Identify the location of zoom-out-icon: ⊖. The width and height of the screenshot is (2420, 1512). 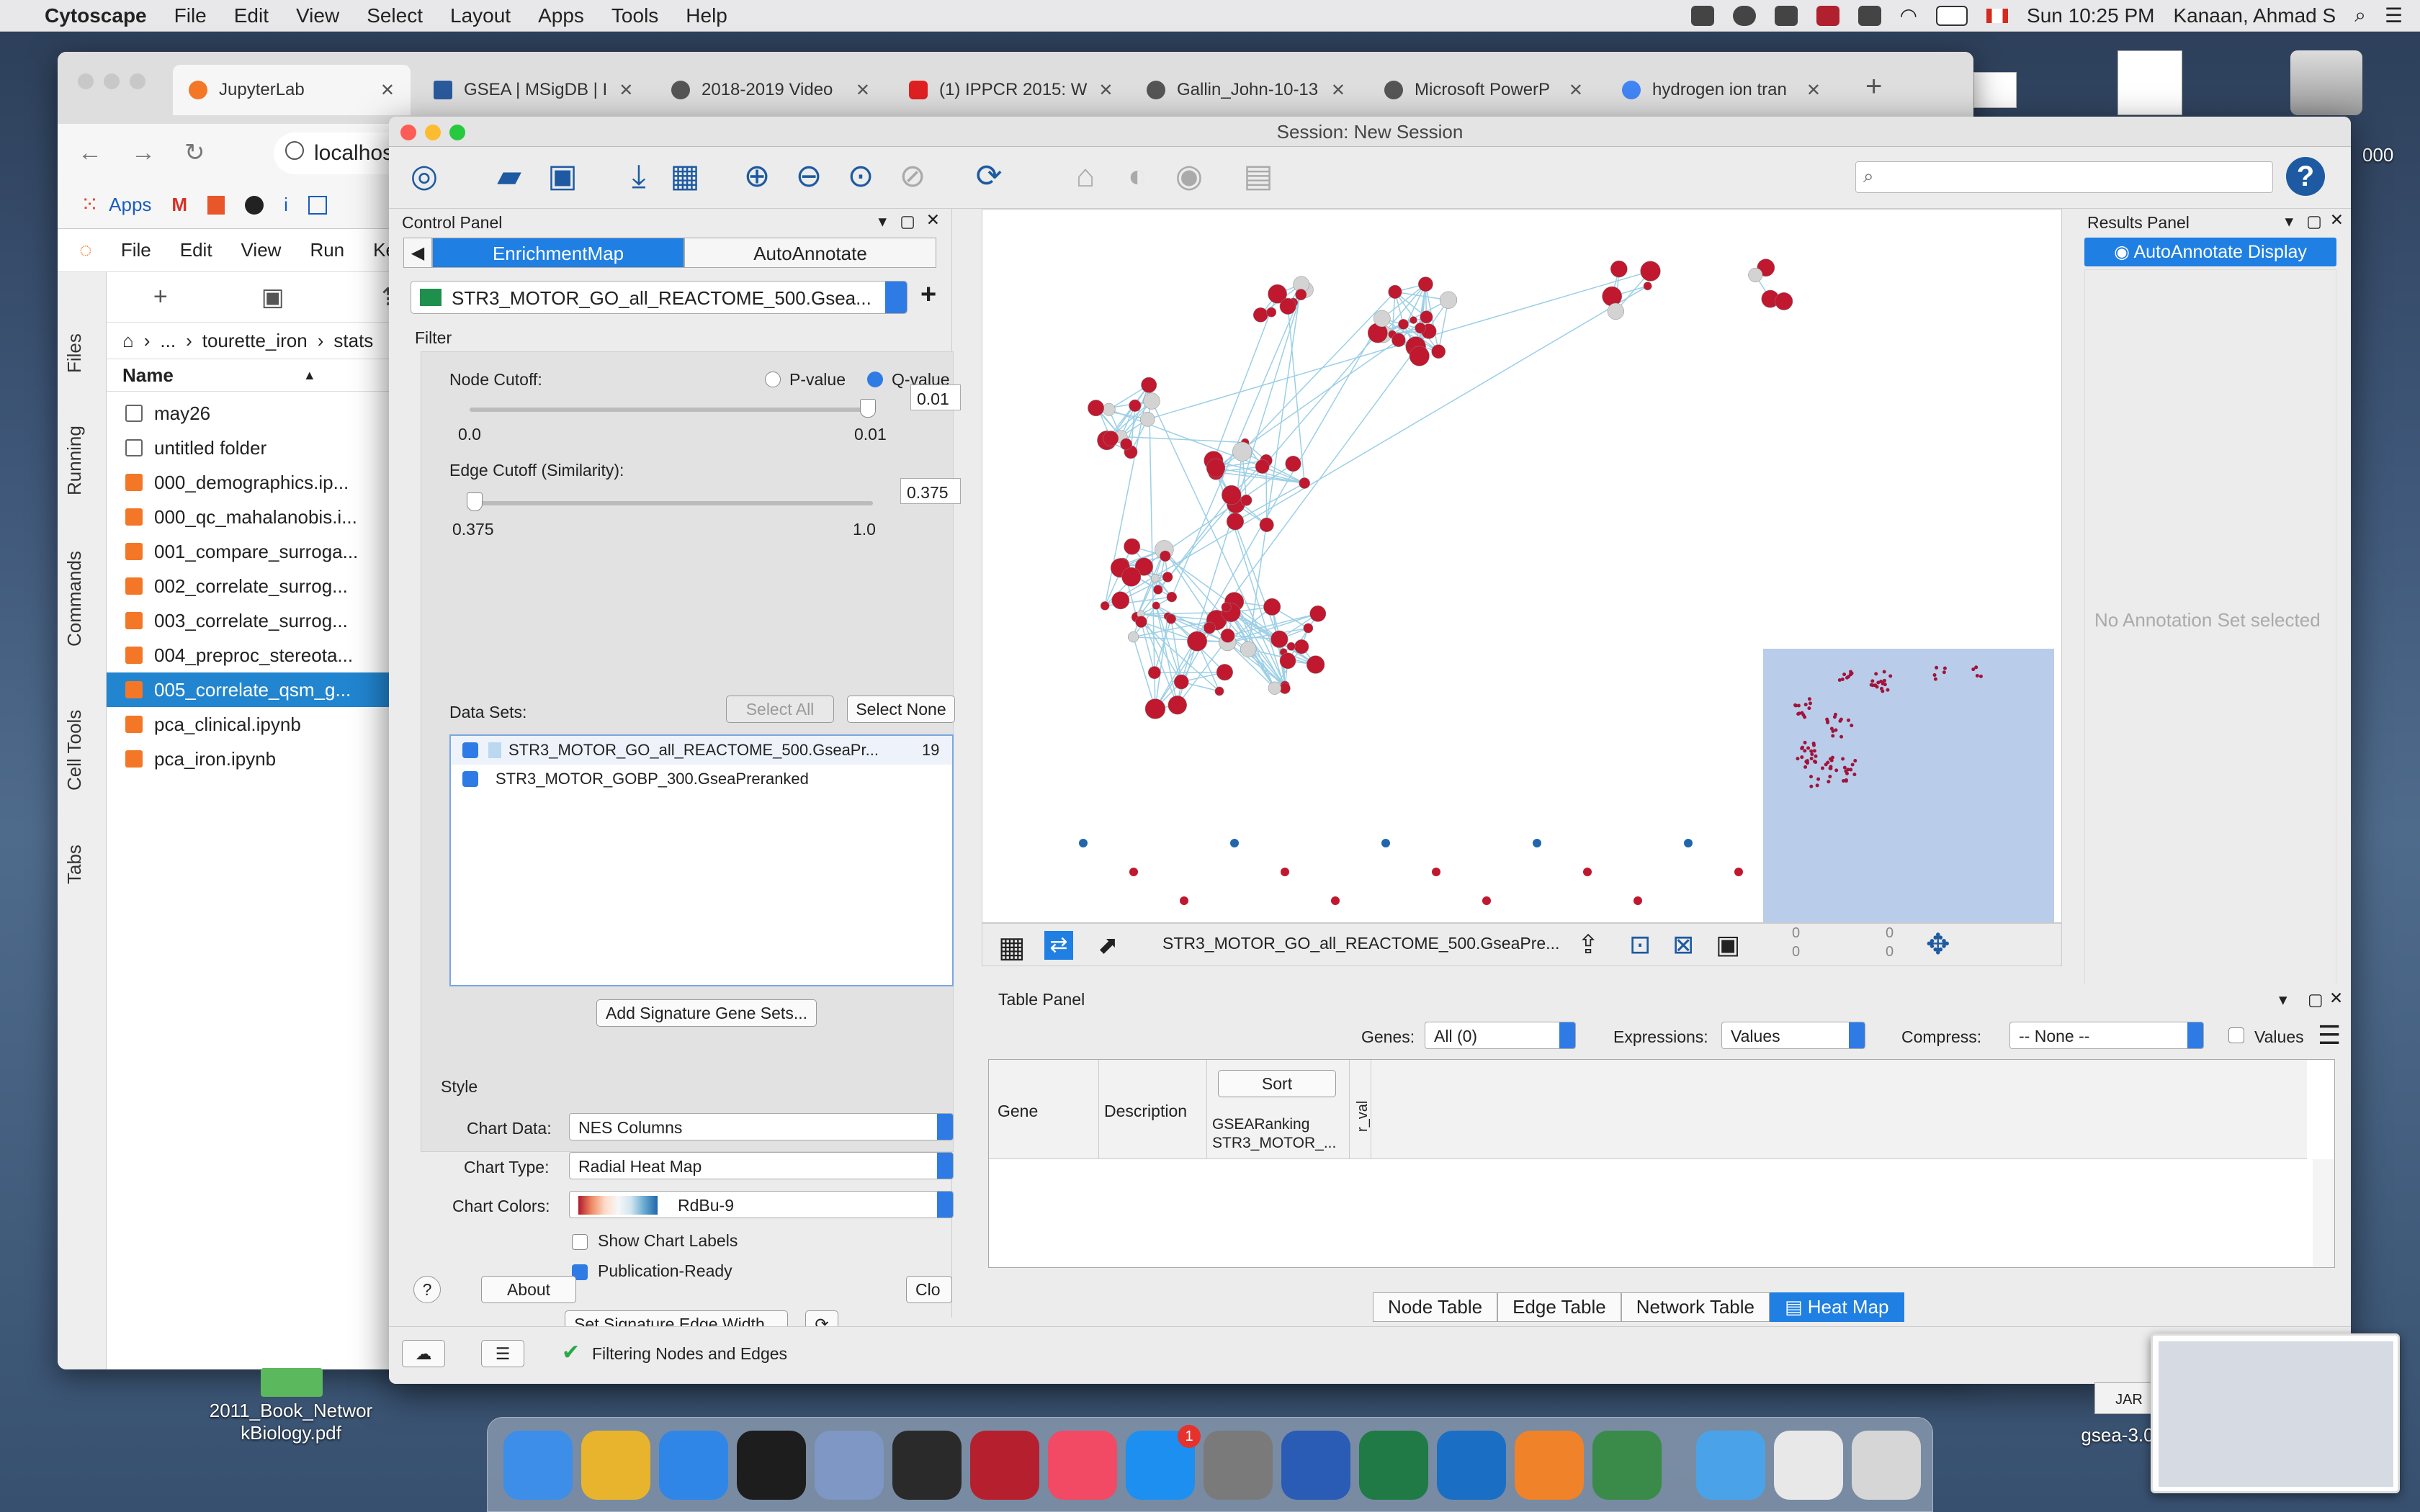
(808, 176).